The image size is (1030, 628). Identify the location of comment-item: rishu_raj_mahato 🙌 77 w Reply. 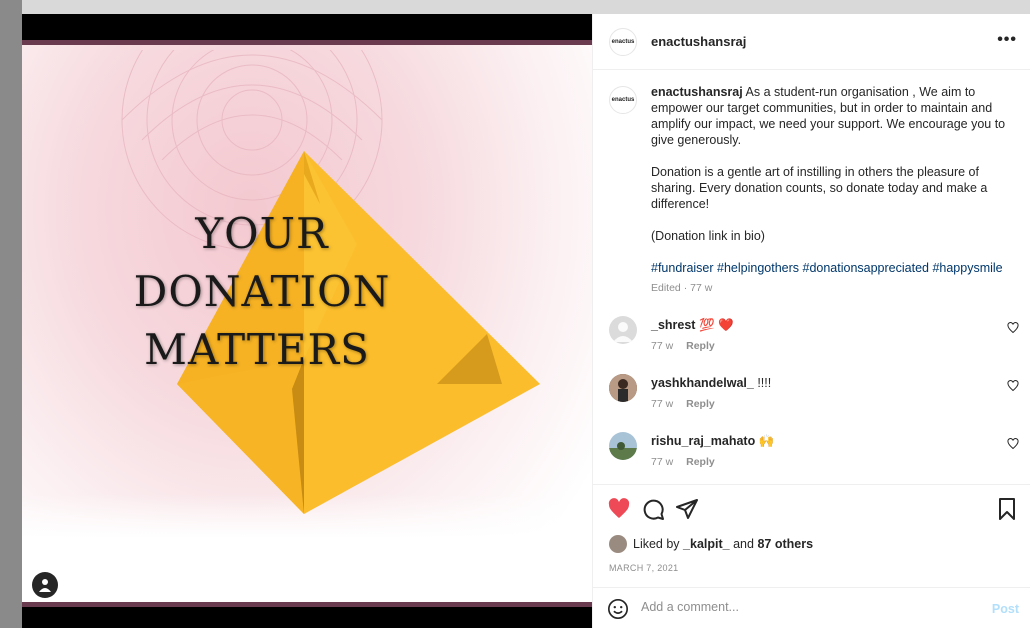
(811, 460).